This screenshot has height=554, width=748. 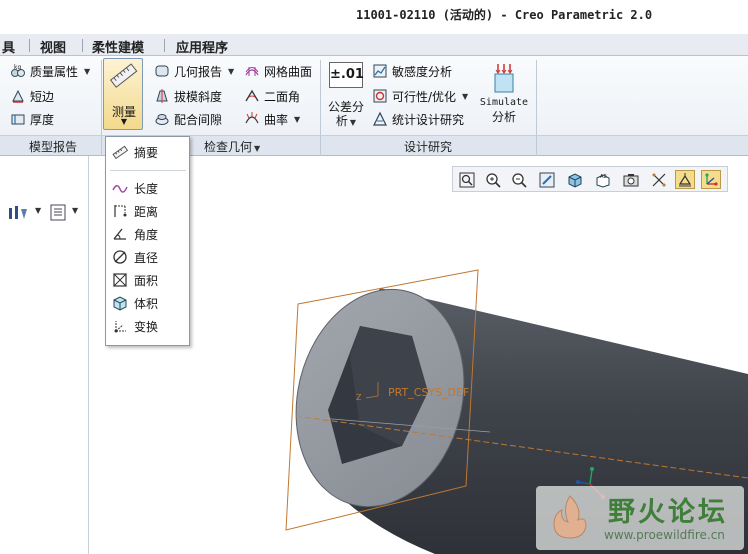 What do you see at coordinates (359, 397) in the screenshot?
I see `svg-text: Z` at bounding box center [359, 397].